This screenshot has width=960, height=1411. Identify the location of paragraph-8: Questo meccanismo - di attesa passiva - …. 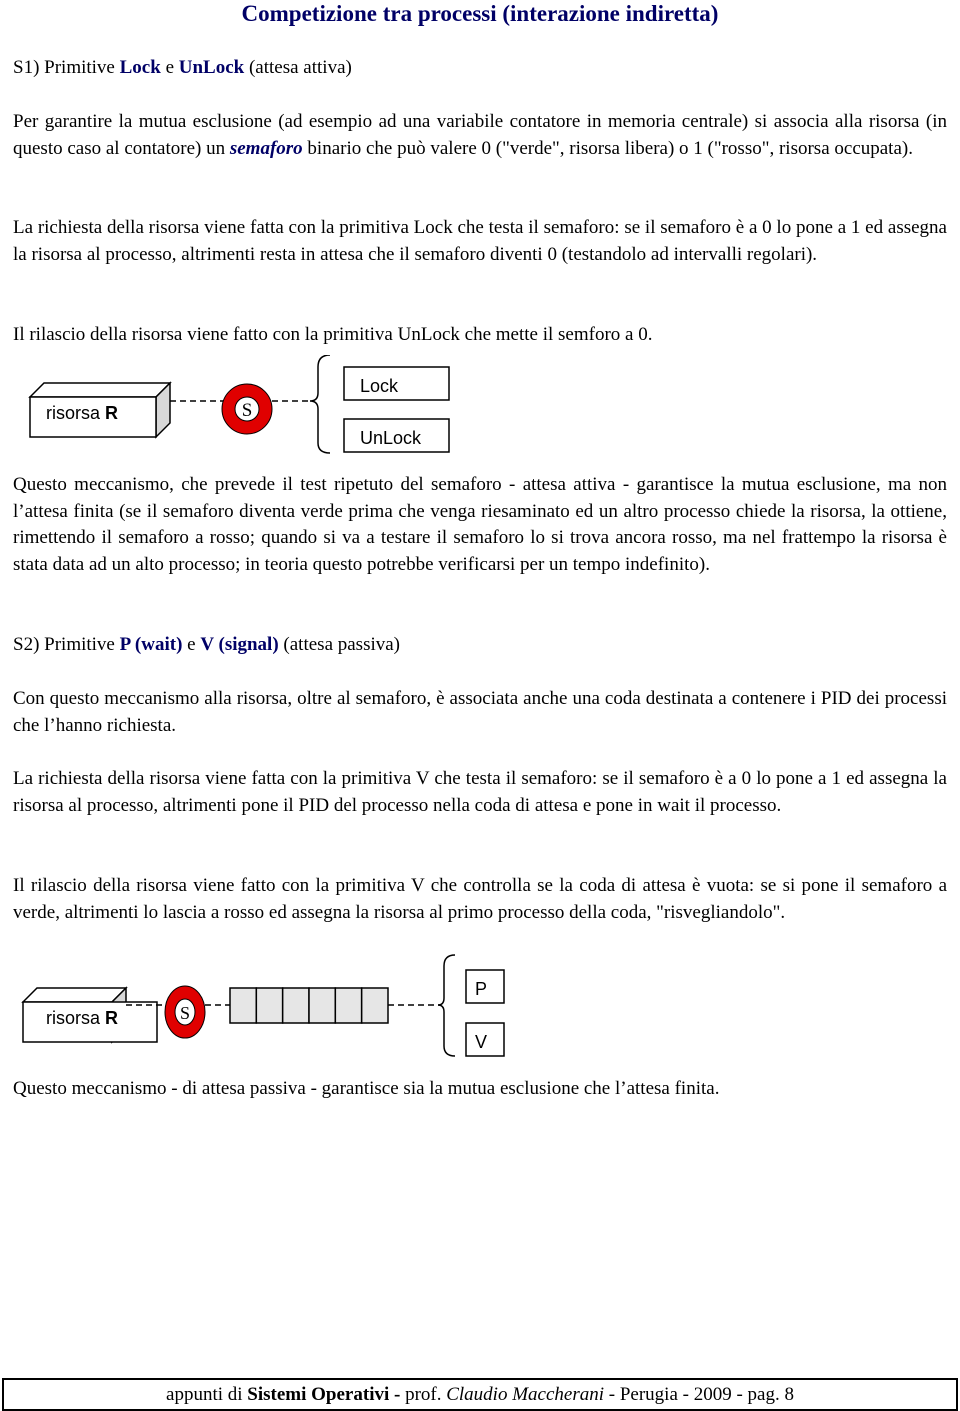
(366, 1088).